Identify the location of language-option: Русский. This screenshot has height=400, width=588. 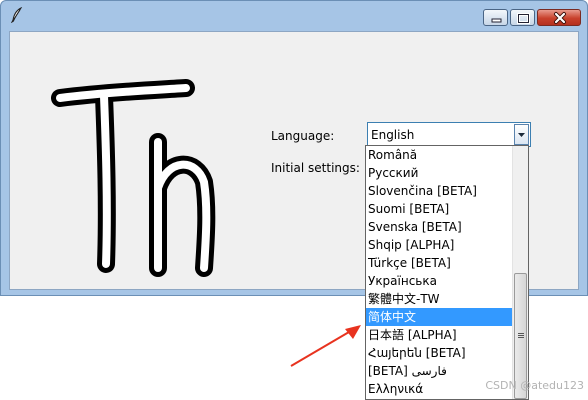
(439, 173).